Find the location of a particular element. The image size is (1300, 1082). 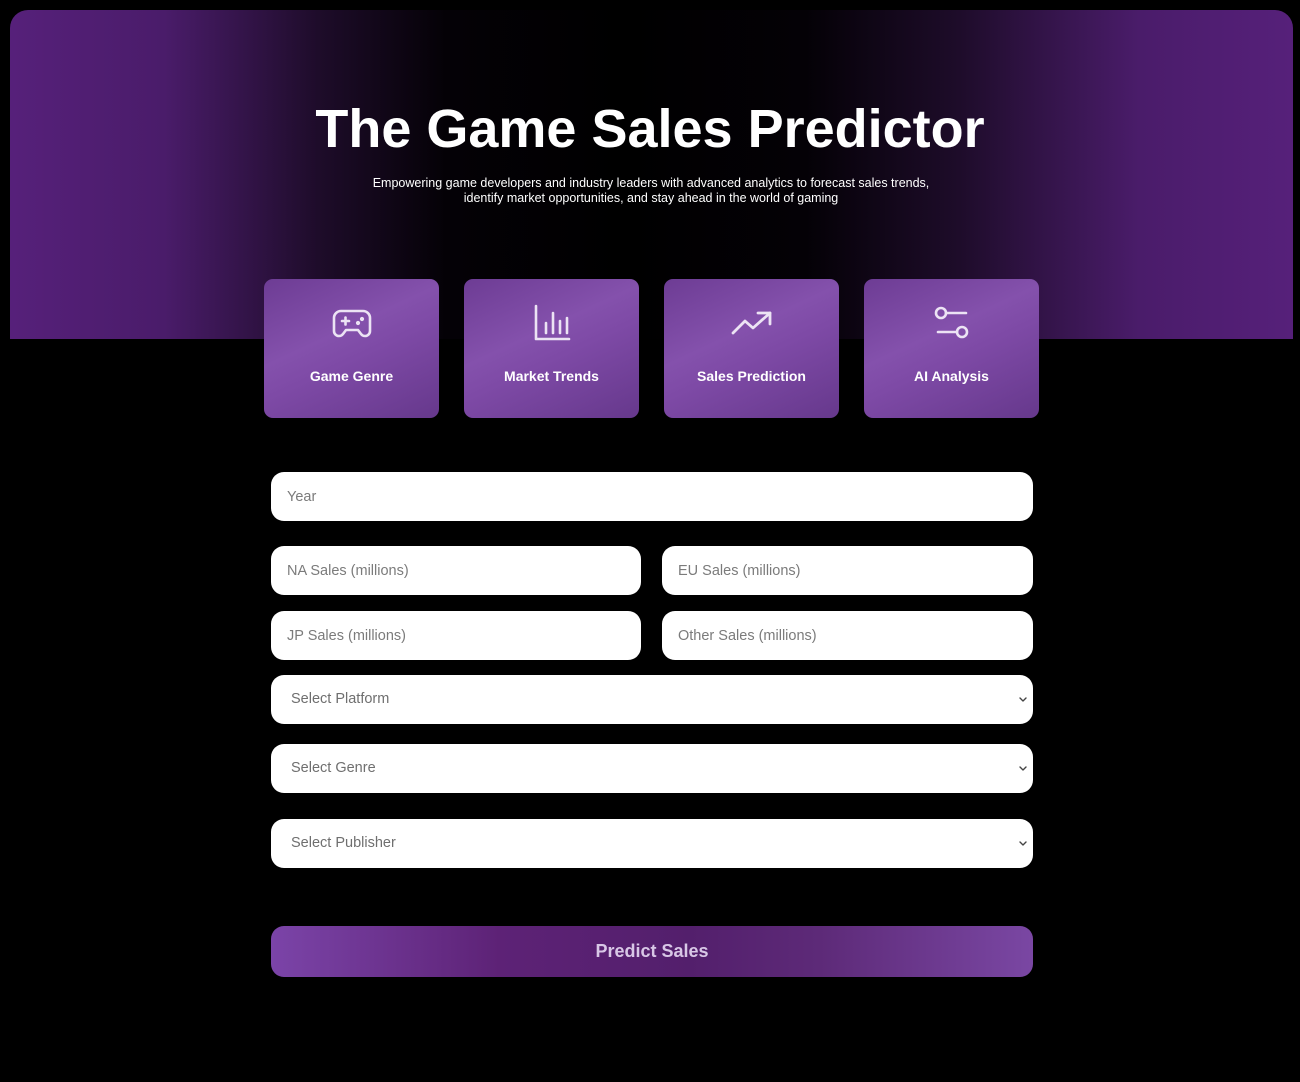

page-title: The Game Sales Predictor is located at coordinates (650, 129).